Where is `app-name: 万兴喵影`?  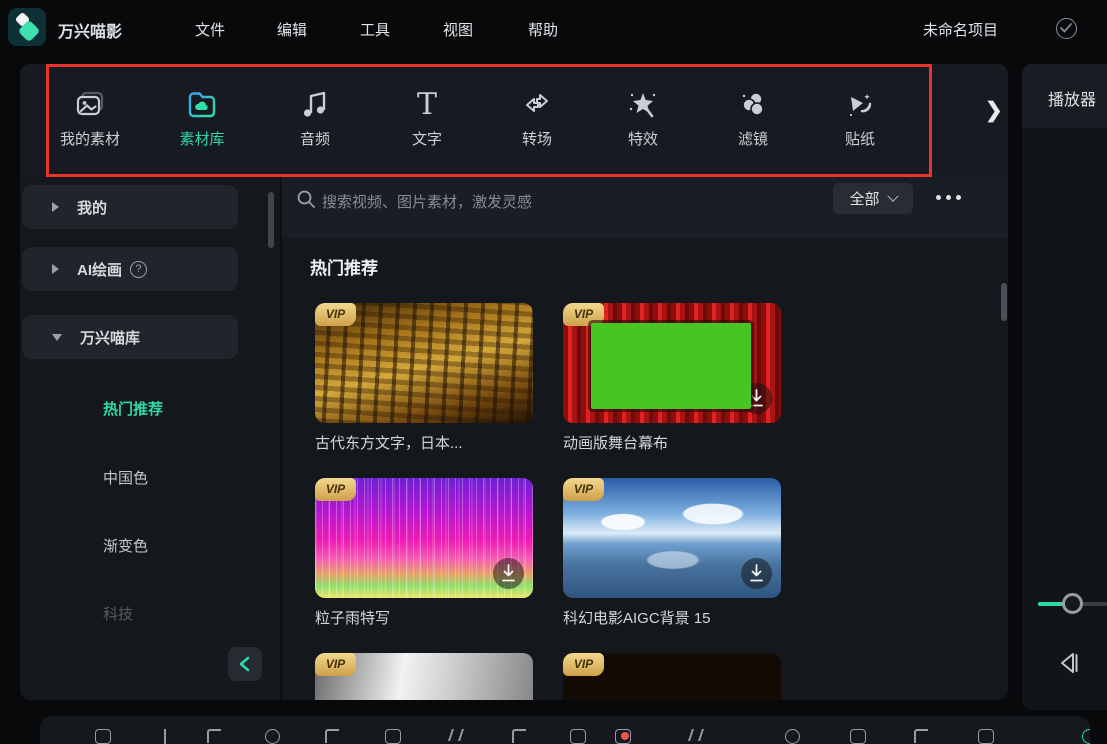
app-name: 万兴喵影 is located at coordinates (90, 32).